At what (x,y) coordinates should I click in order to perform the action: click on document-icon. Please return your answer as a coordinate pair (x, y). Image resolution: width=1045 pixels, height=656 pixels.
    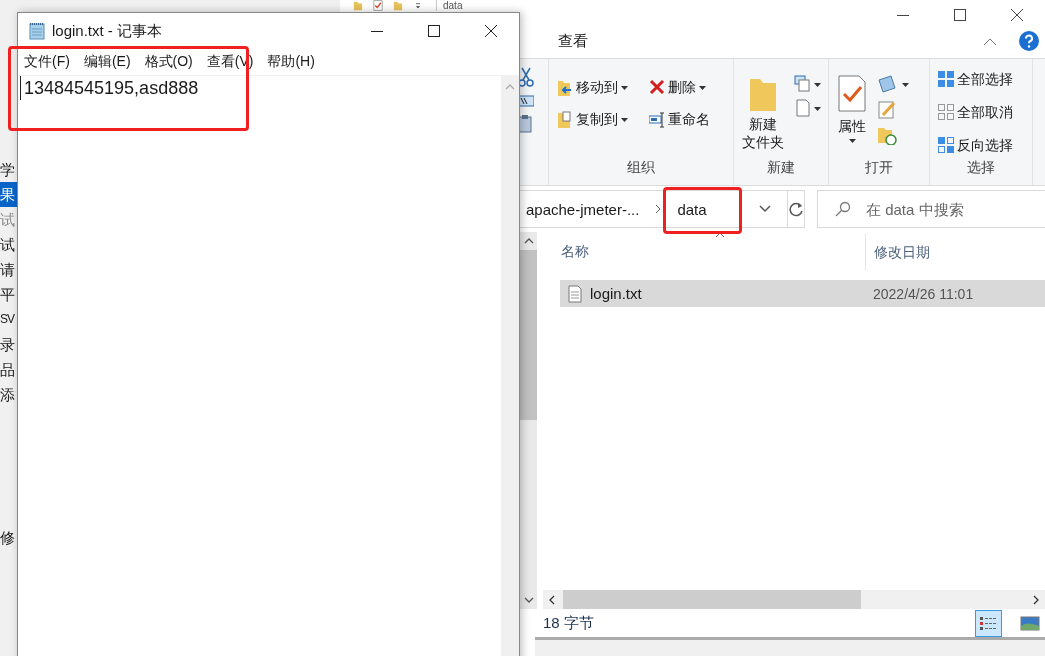
    Looking at the image, I should click on (808, 108).